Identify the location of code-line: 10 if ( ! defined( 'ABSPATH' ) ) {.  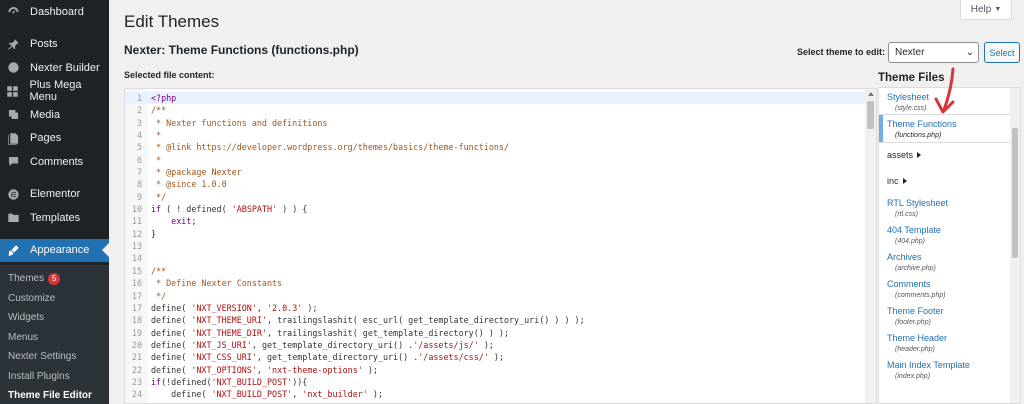
(495, 209).